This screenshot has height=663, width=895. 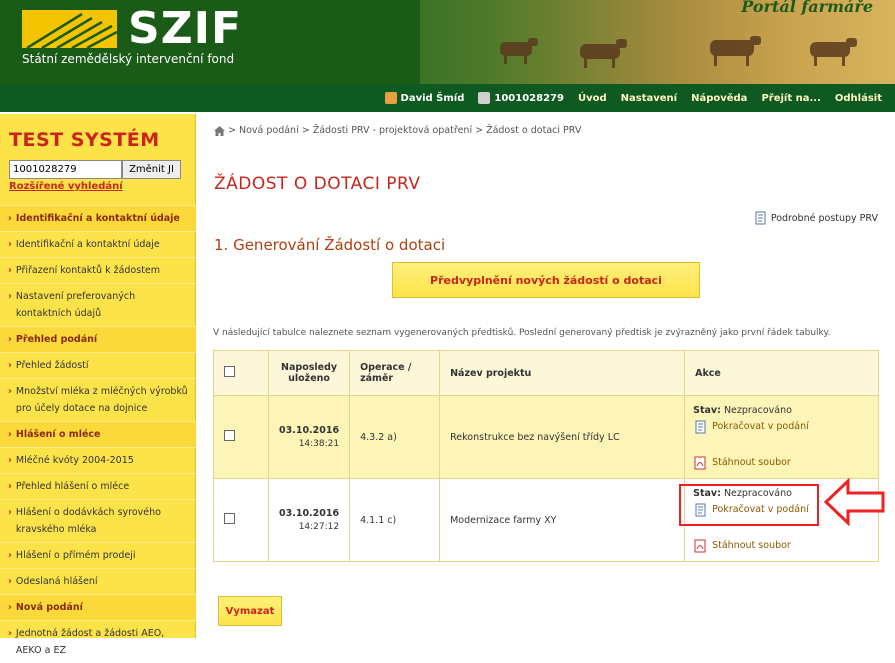 What do you see at coordinates (760, 218) in the screenshot?
I see `document-icon` at bounding box center [760, 218].